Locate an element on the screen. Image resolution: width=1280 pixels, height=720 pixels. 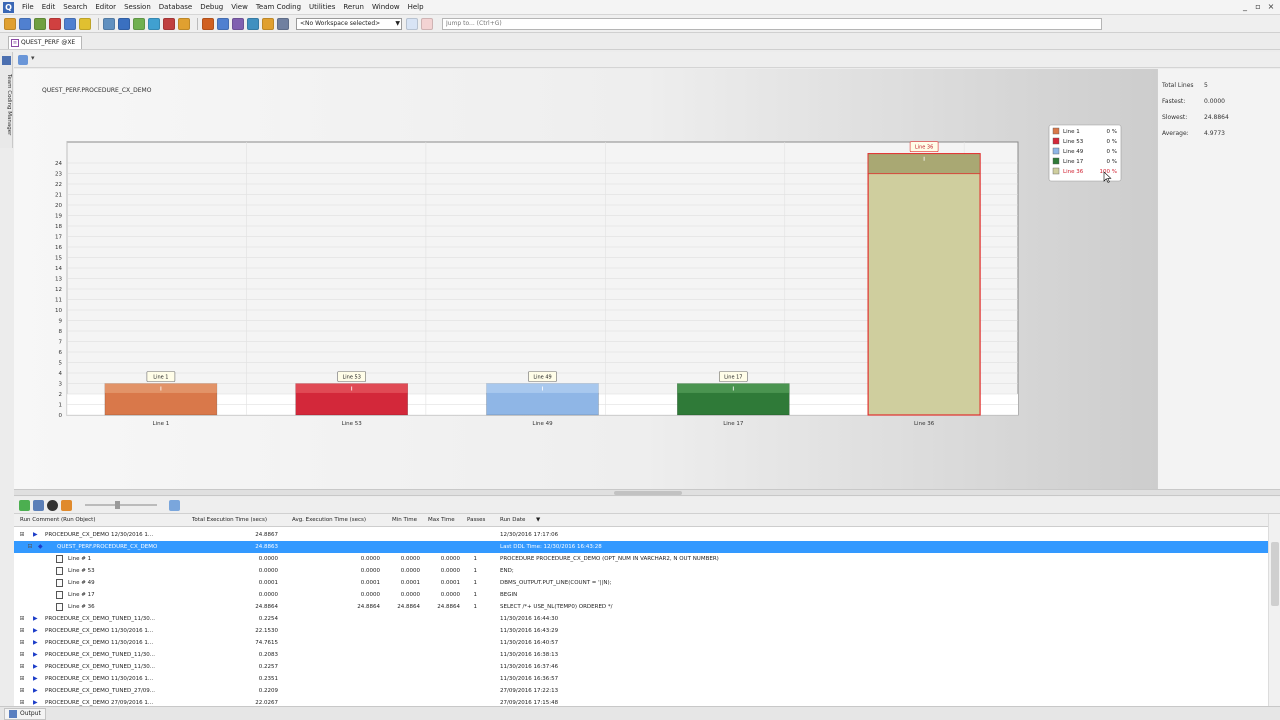
menu-debug: Debug is located at coordinates (211, 7).